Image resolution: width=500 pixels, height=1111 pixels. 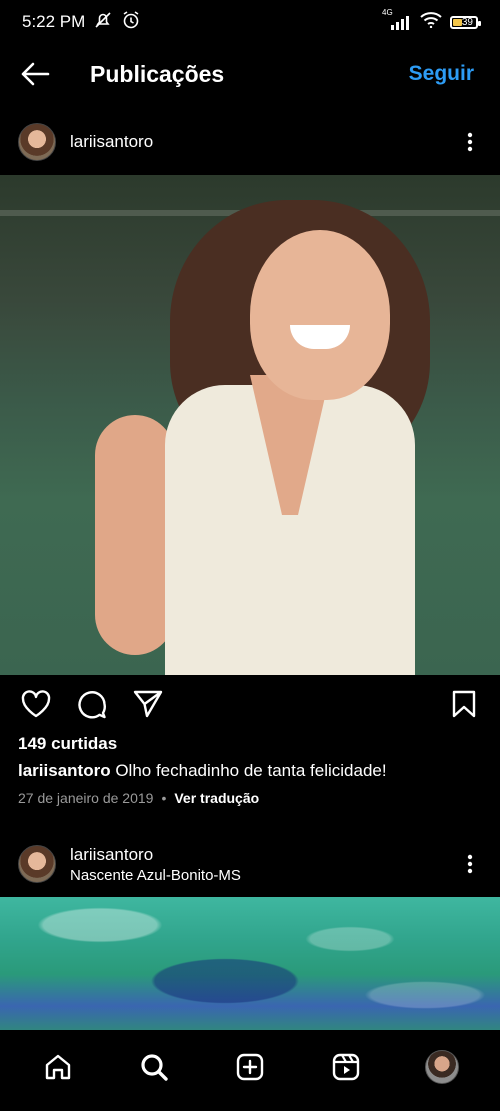 I want to click on bottom-navigation, so click(x=250, y=1070).